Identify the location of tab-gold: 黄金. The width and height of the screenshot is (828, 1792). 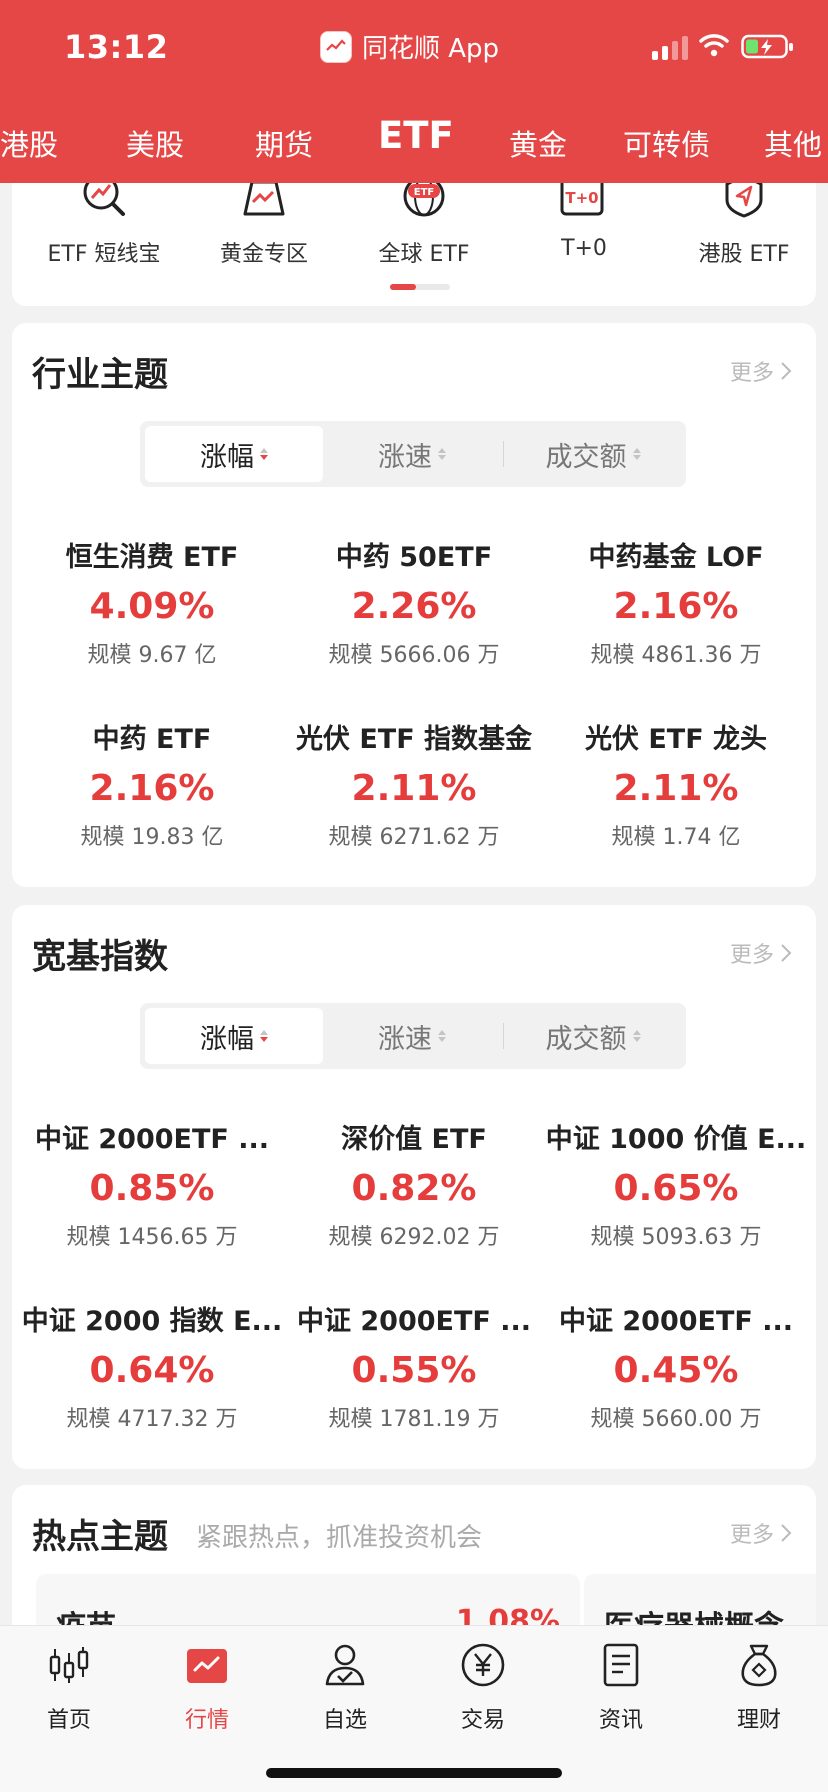
(538, 143).